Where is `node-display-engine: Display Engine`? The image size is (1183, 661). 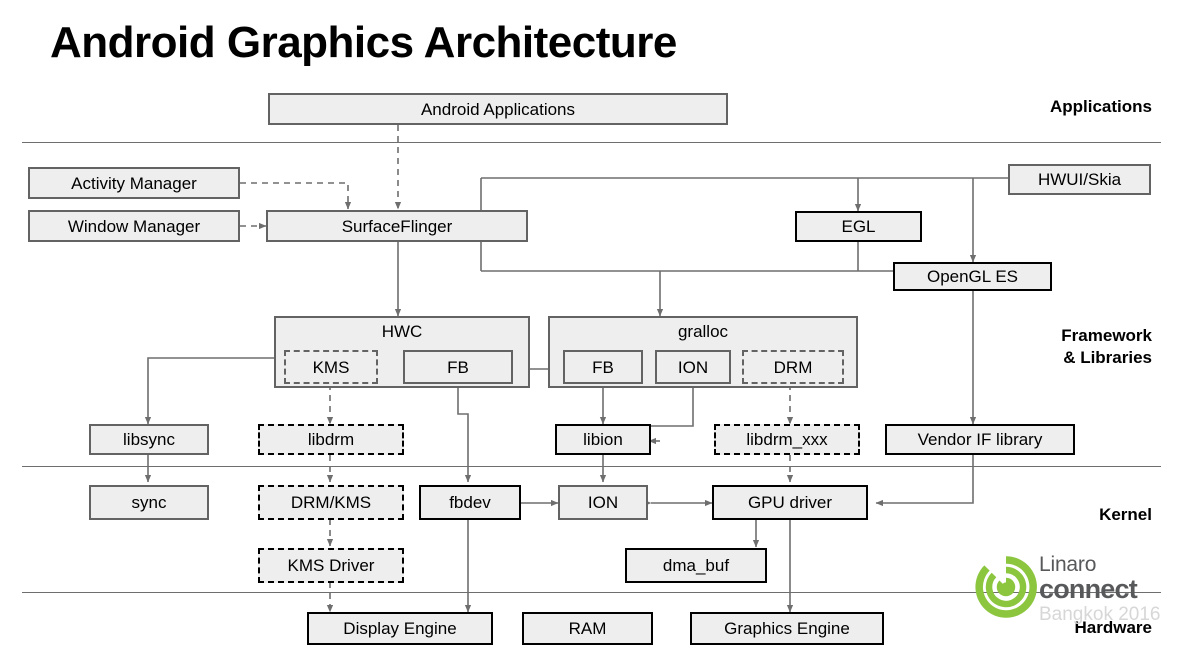
node-display-engine: Display Engine is located at coordinates (400, 628).